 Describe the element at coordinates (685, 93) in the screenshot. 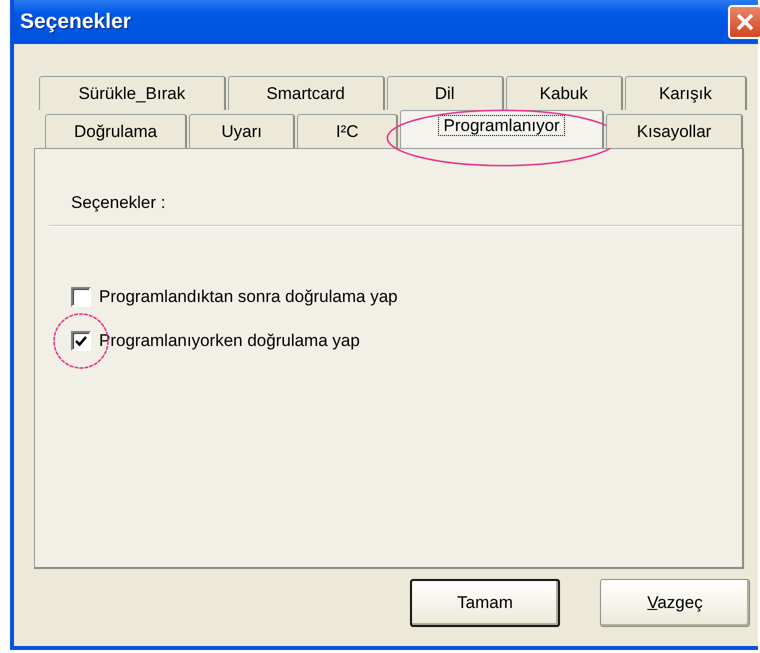

I see `tab: Karışık` at that location.